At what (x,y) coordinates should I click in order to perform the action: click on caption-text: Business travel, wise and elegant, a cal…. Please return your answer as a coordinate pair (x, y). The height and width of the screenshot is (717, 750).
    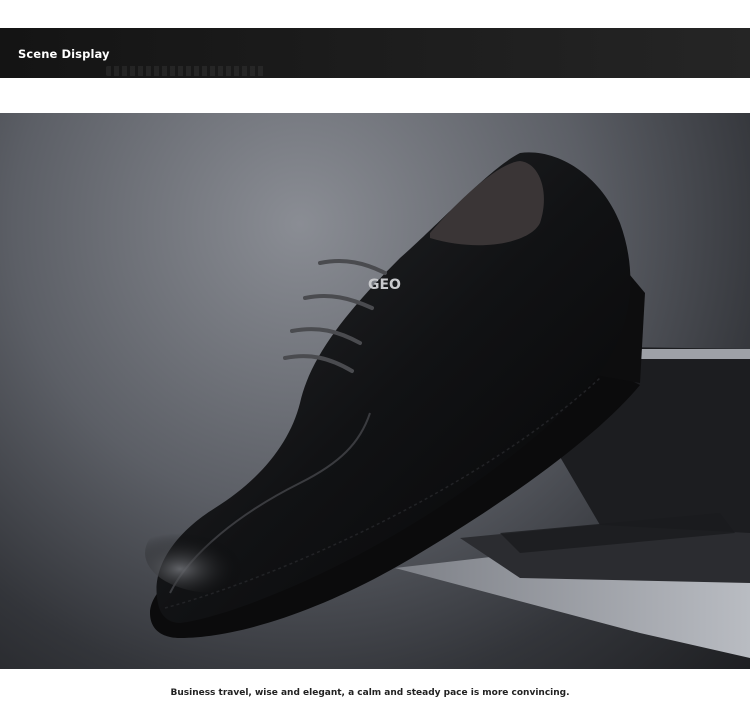
    Looking at the image, I should click on (370, 693).